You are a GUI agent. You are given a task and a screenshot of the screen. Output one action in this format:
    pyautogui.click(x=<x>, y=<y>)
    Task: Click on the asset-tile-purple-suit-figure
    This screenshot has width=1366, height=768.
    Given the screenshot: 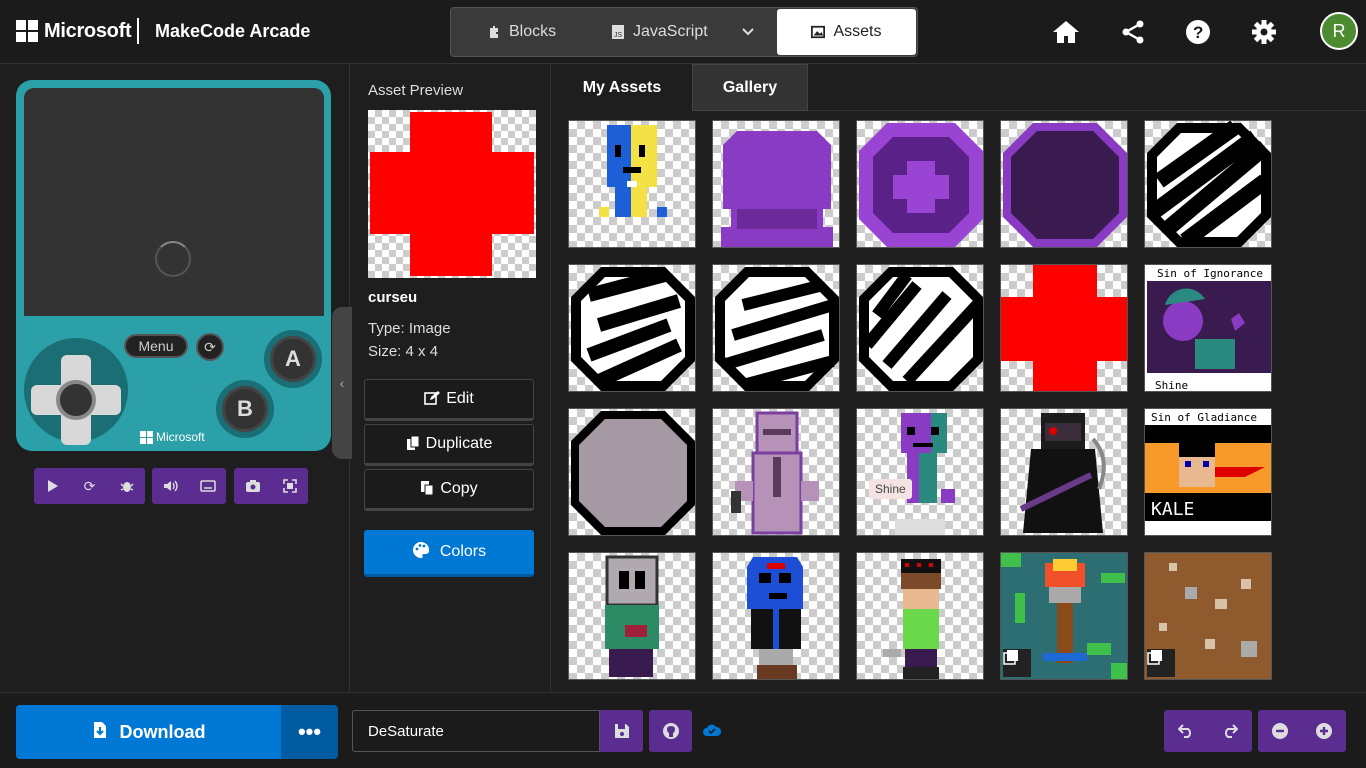 What is the action you would take?
    pyautogui.click(x=776, y=472)
    